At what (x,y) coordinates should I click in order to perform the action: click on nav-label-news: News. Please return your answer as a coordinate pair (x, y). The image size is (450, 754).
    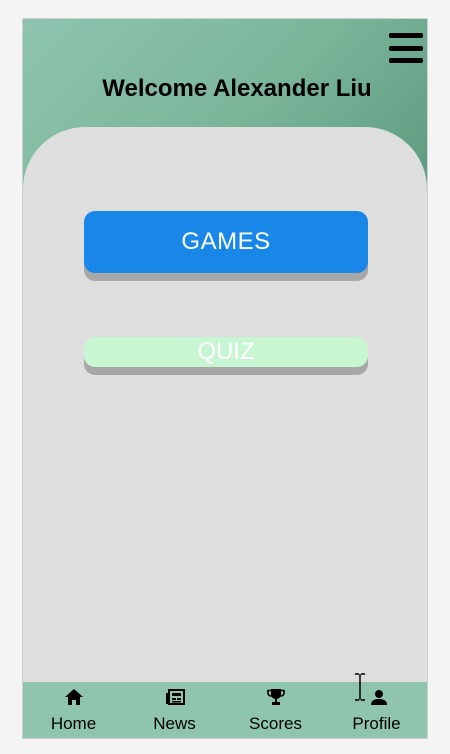
    Looking at the image, I should click on (174, 723).